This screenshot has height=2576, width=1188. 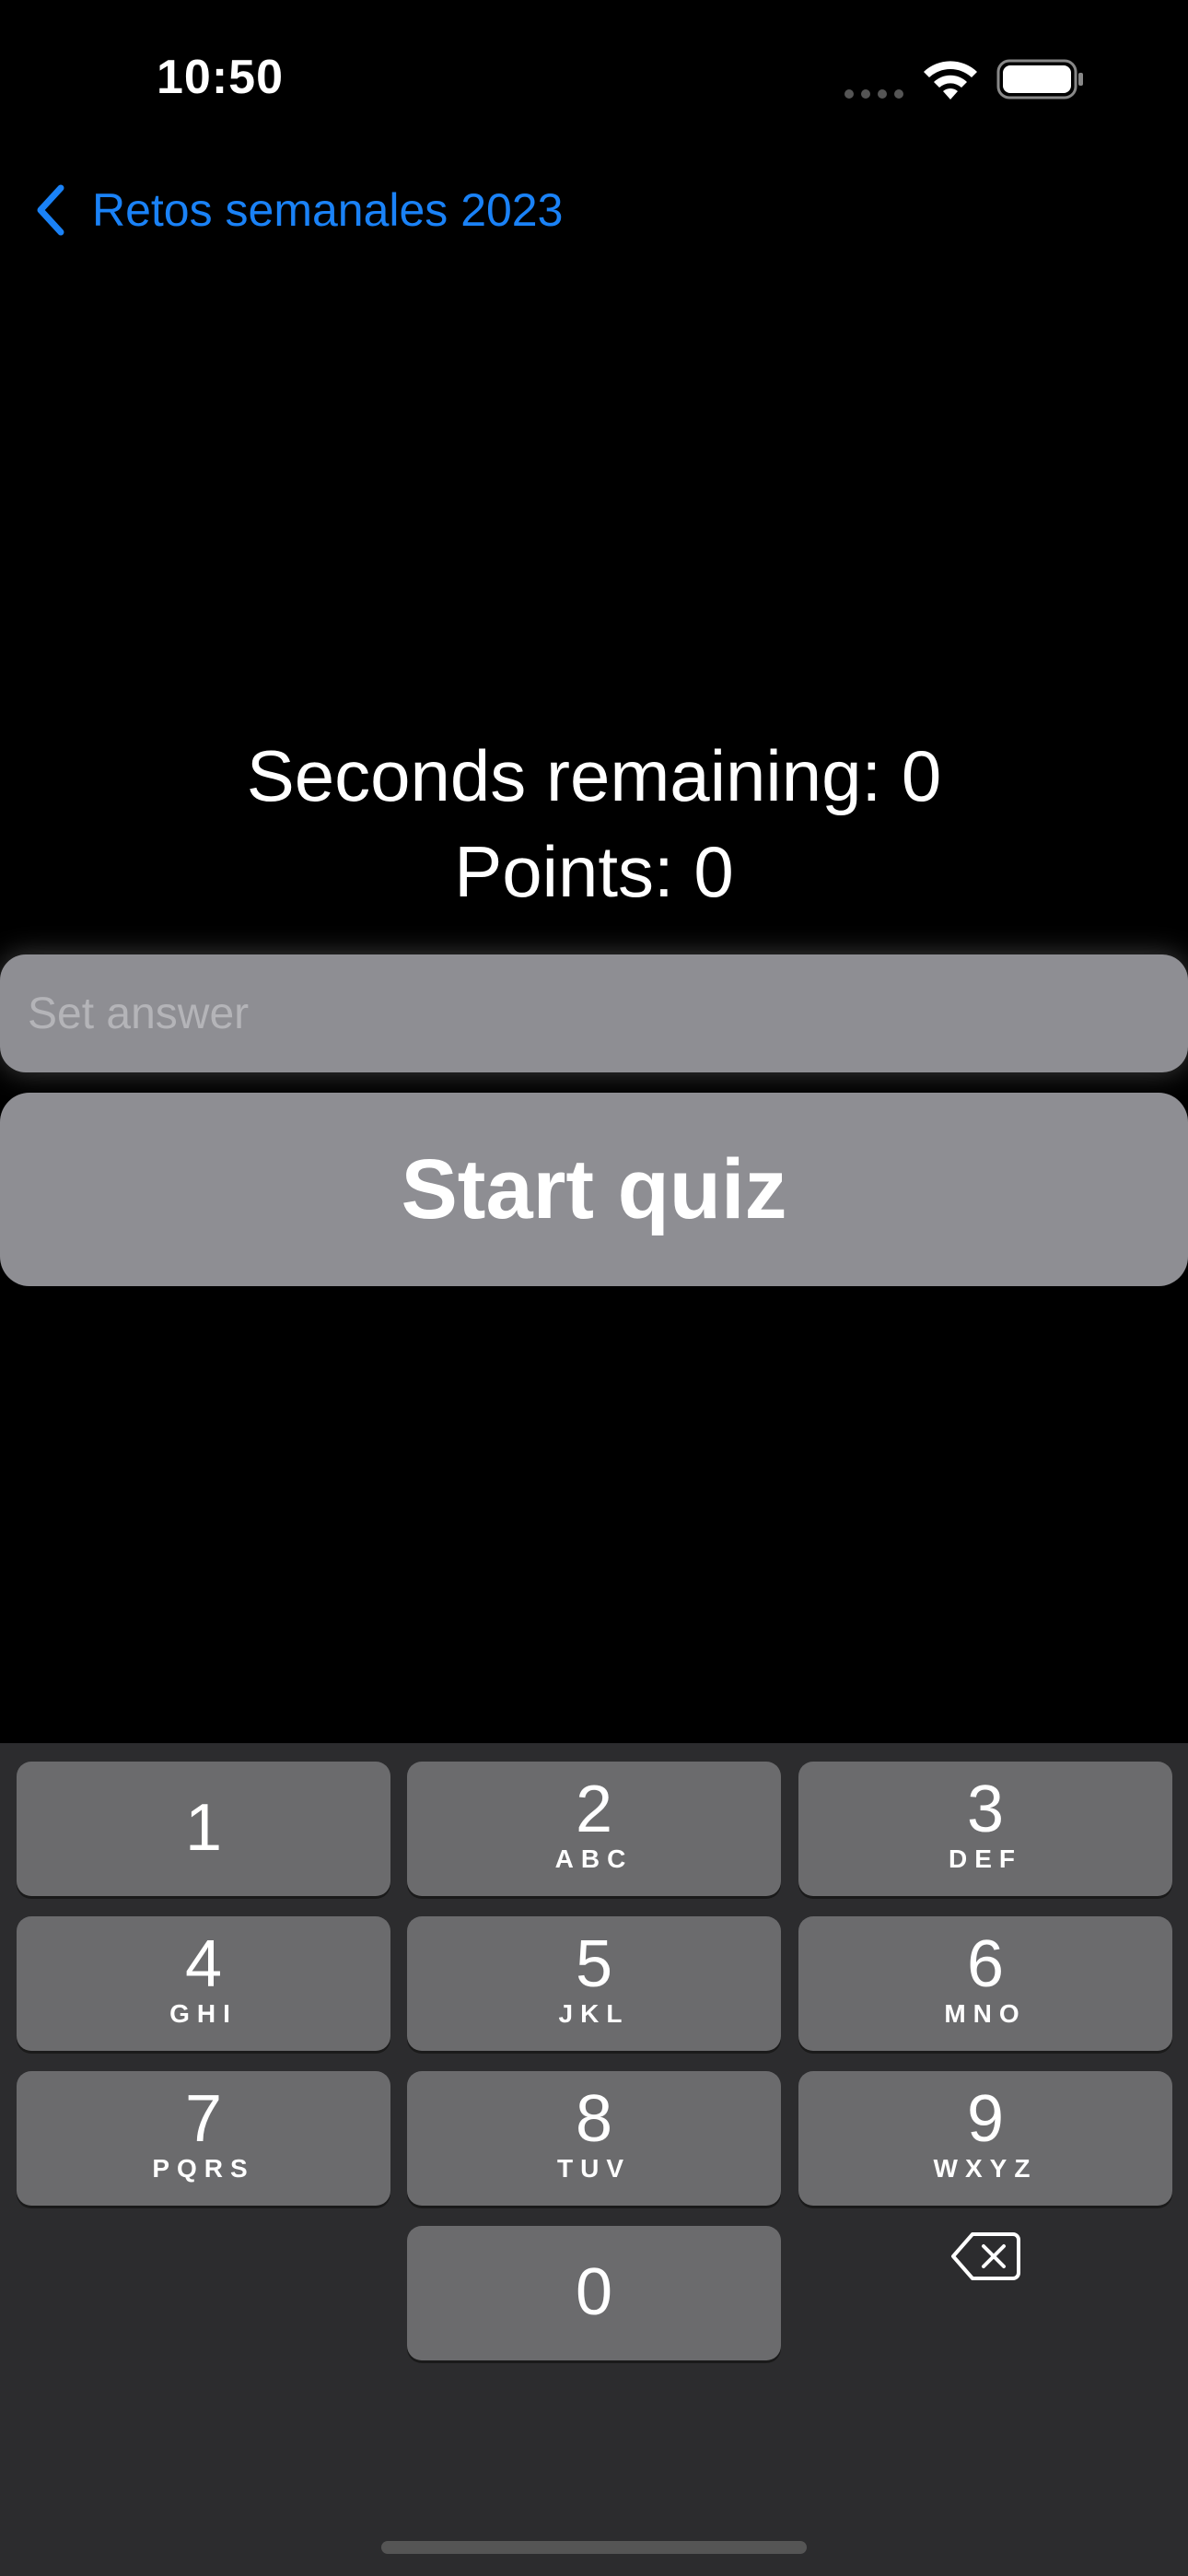 I want to click on key-8: 8 TUV, so click(x=594, y=2138).